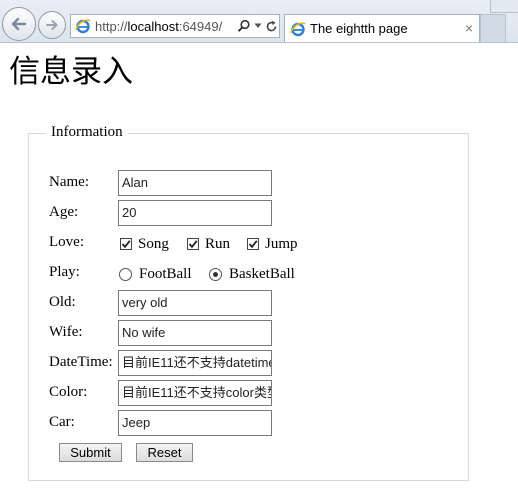  Describe the element at coordinates (62, 422) in the screenshot. I see `car-label: Car:` at that location.